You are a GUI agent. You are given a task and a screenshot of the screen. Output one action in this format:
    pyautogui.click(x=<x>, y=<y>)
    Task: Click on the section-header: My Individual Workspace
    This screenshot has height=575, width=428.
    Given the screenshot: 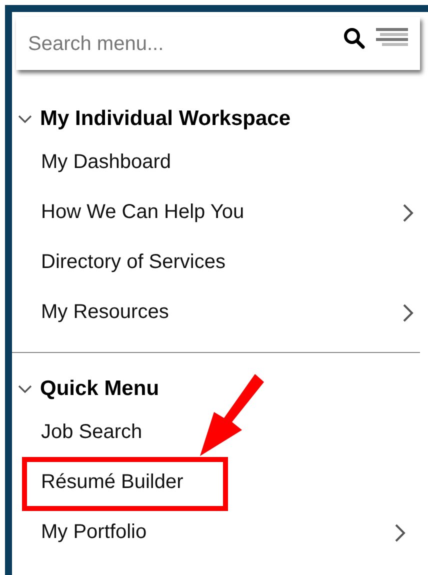 What is the action you would take?
    pyautogui.click(x=165, y=119)
    